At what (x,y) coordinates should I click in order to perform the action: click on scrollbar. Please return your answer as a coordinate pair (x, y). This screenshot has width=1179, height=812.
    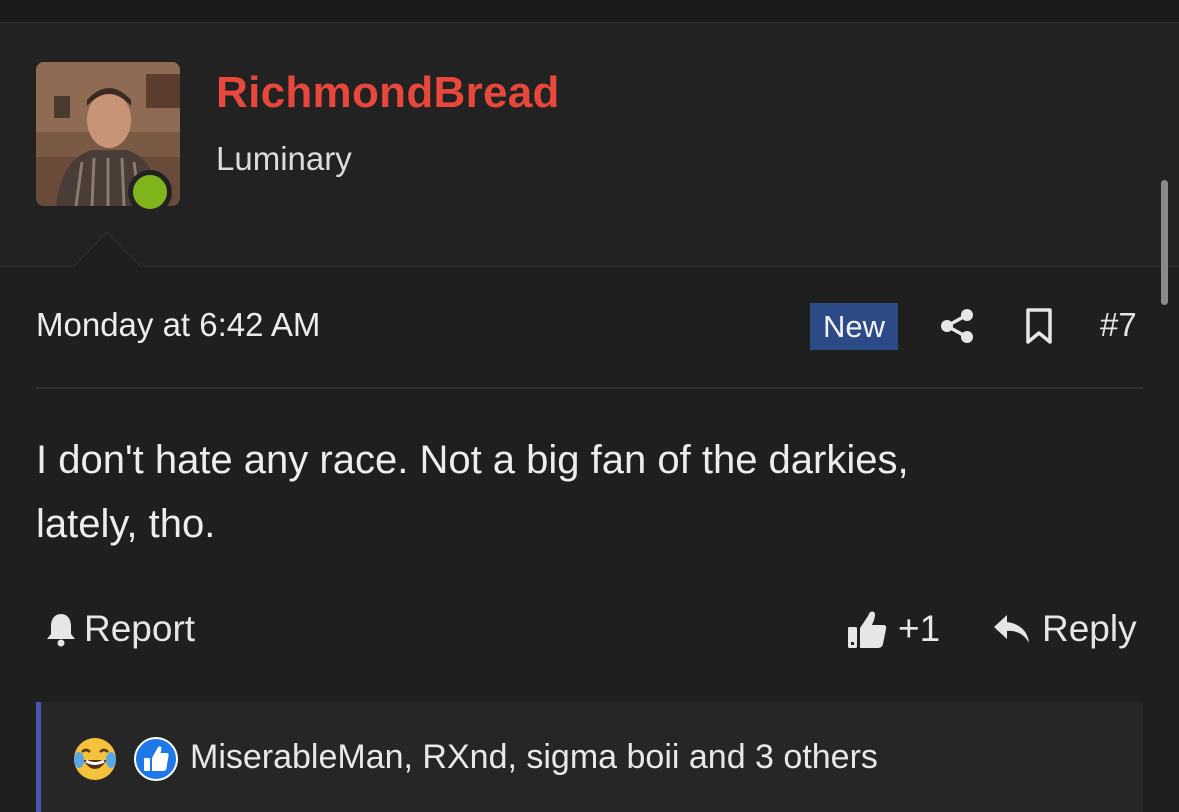
    Looking at the image, I should click on (1164, 242).